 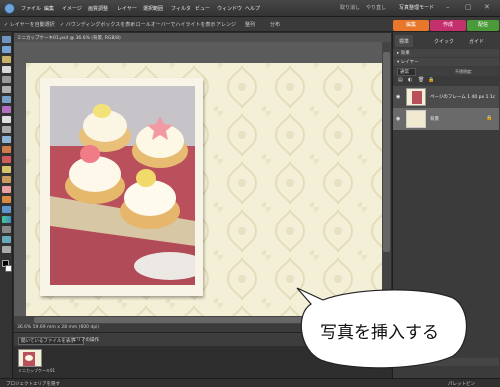 I want to click on type-tool-icon, so click(x=6, y=119).